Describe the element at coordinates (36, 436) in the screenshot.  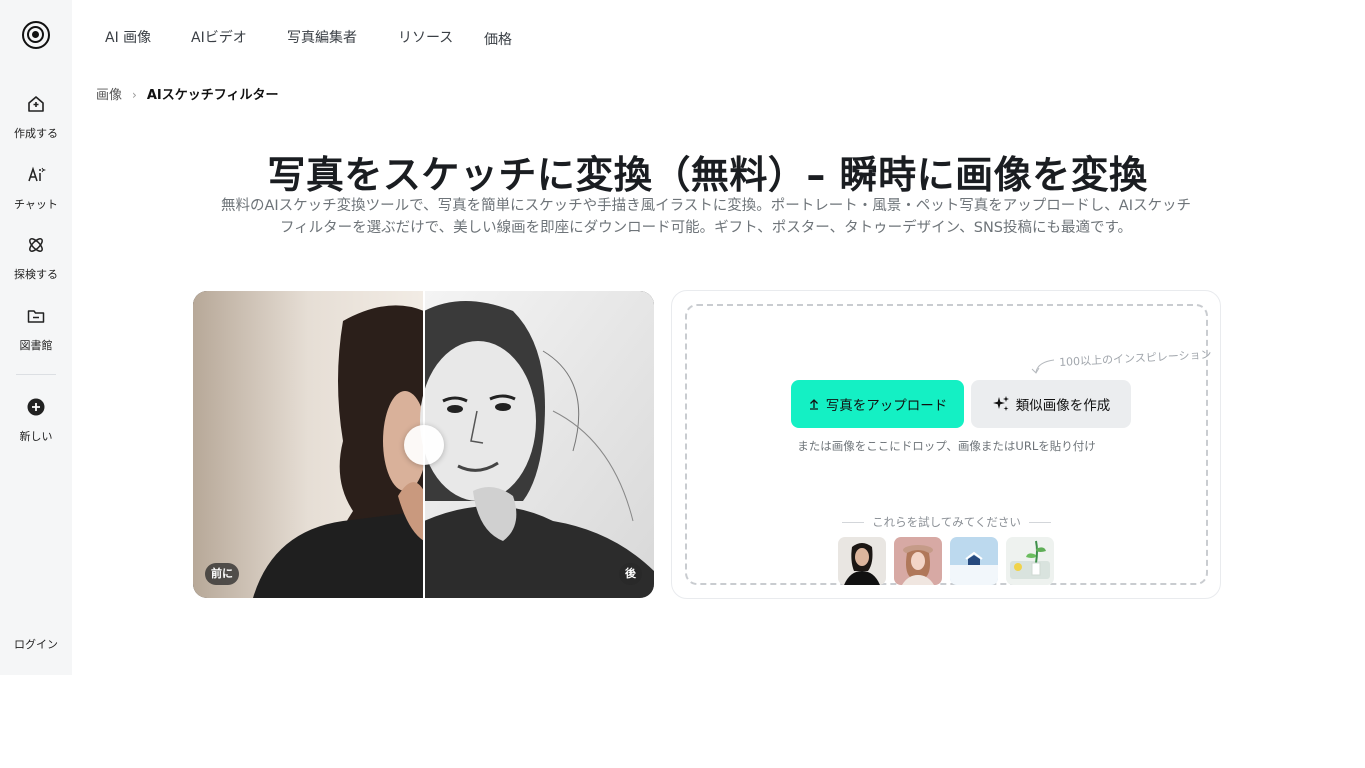
I see `sidebar-item-label: 新しい` at that location.